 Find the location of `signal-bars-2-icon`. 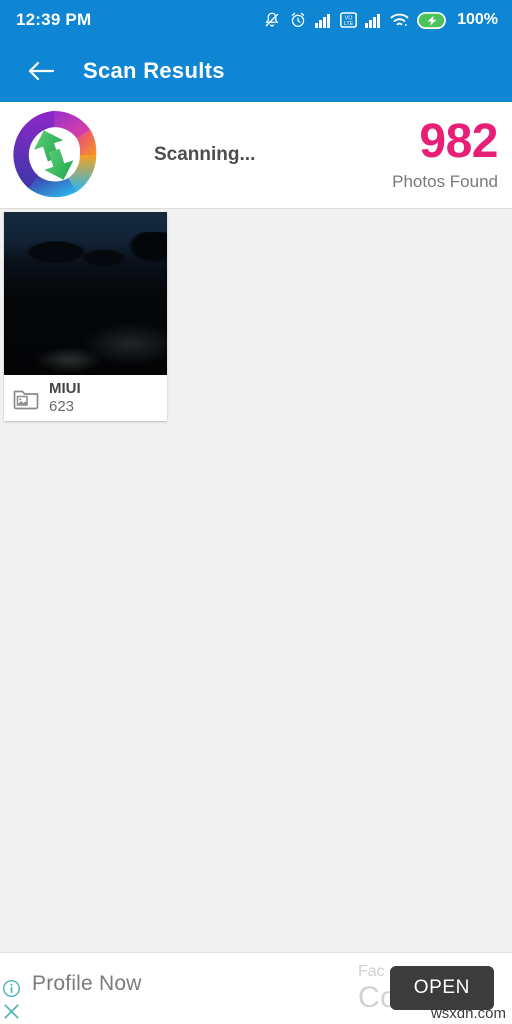

signal-bars-2-icon is located at coordinates (373, 21).